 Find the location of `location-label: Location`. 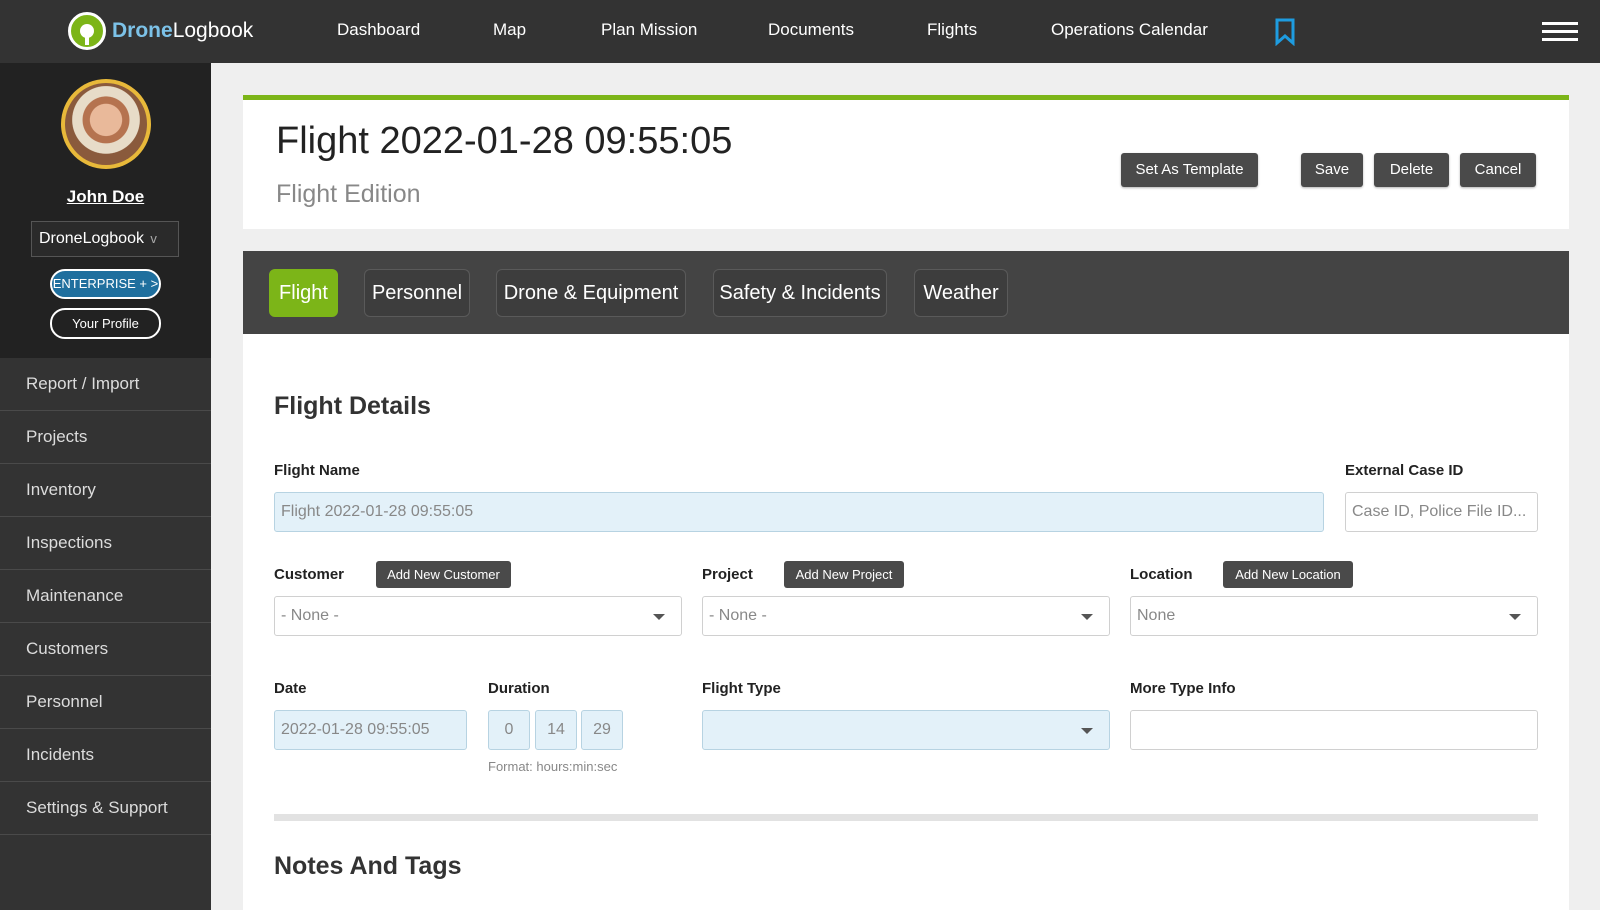

location-label: Location is located at coordinates (1161, 574).